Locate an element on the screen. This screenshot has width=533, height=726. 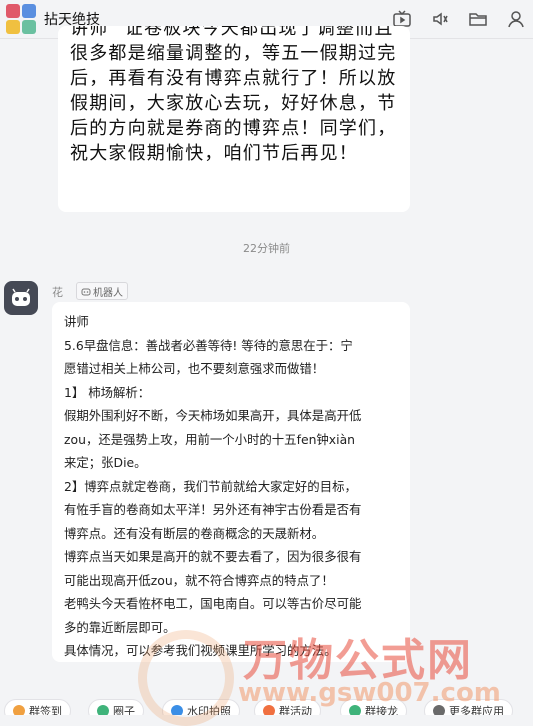
bot-avatar is located at coordinates (21, 298).